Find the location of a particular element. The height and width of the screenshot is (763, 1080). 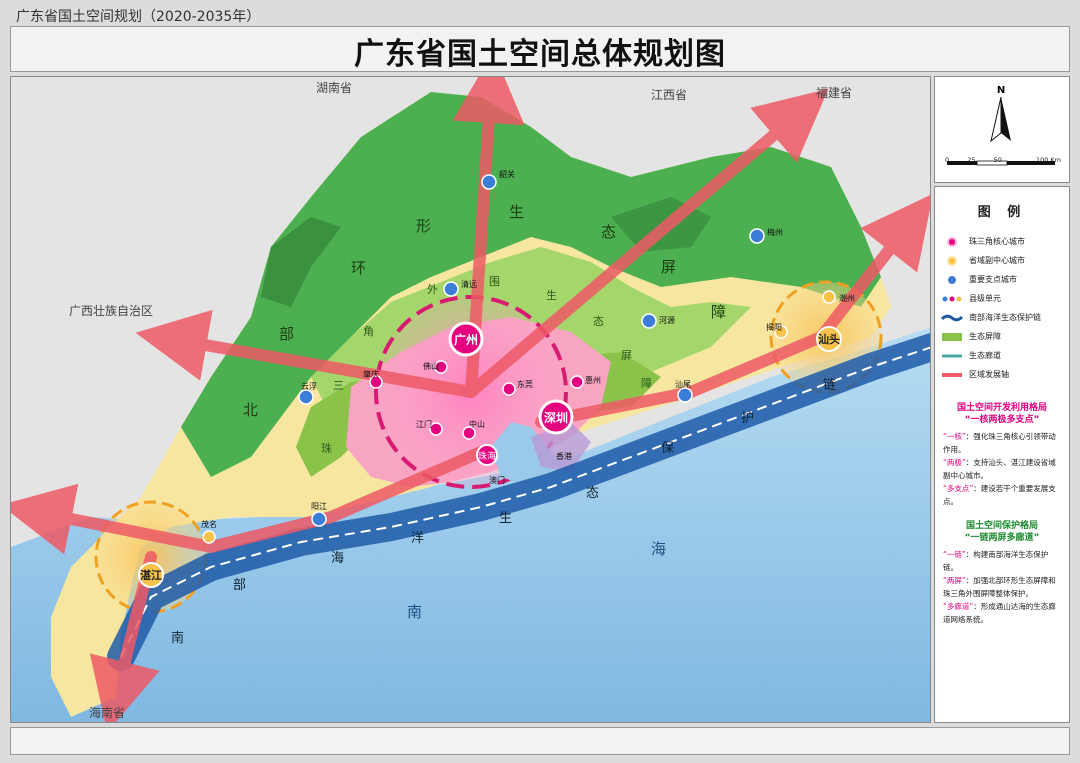

legend-item-sea-chain: 南部海洋生态保护链 is located at coordinates (1005, 317).